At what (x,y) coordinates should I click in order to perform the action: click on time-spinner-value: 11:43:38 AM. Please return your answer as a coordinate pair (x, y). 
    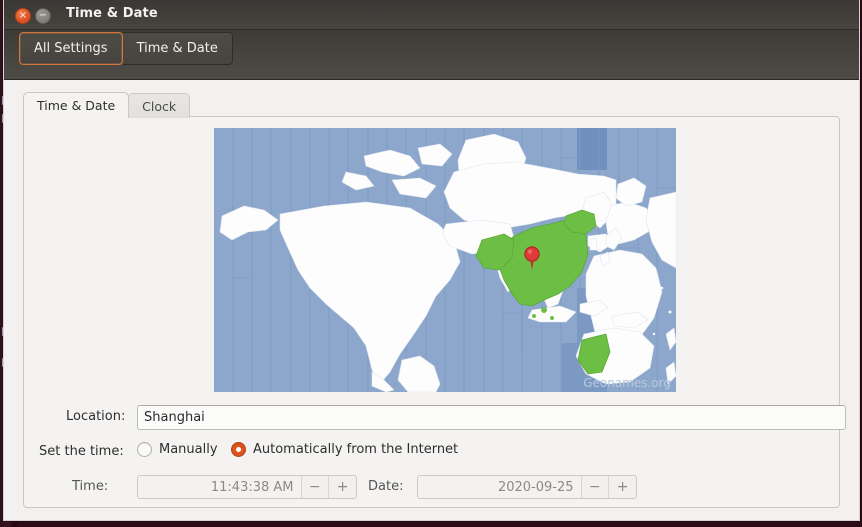
    Looking at the image, I should click on (219, 487).